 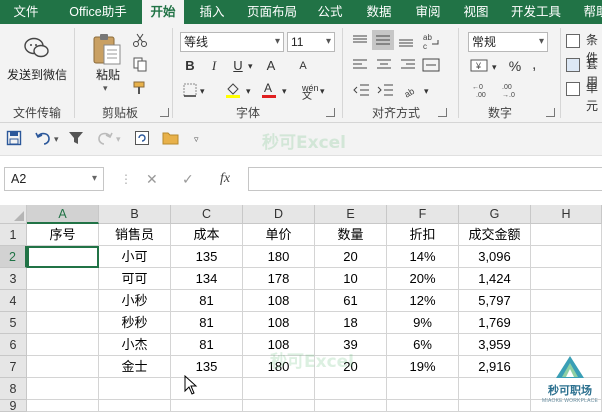 What do you see at coordinates (482, 91) in the screenshot?
I see `increase-decimal-icon: ←0.00` at bounding box center [482, 91].